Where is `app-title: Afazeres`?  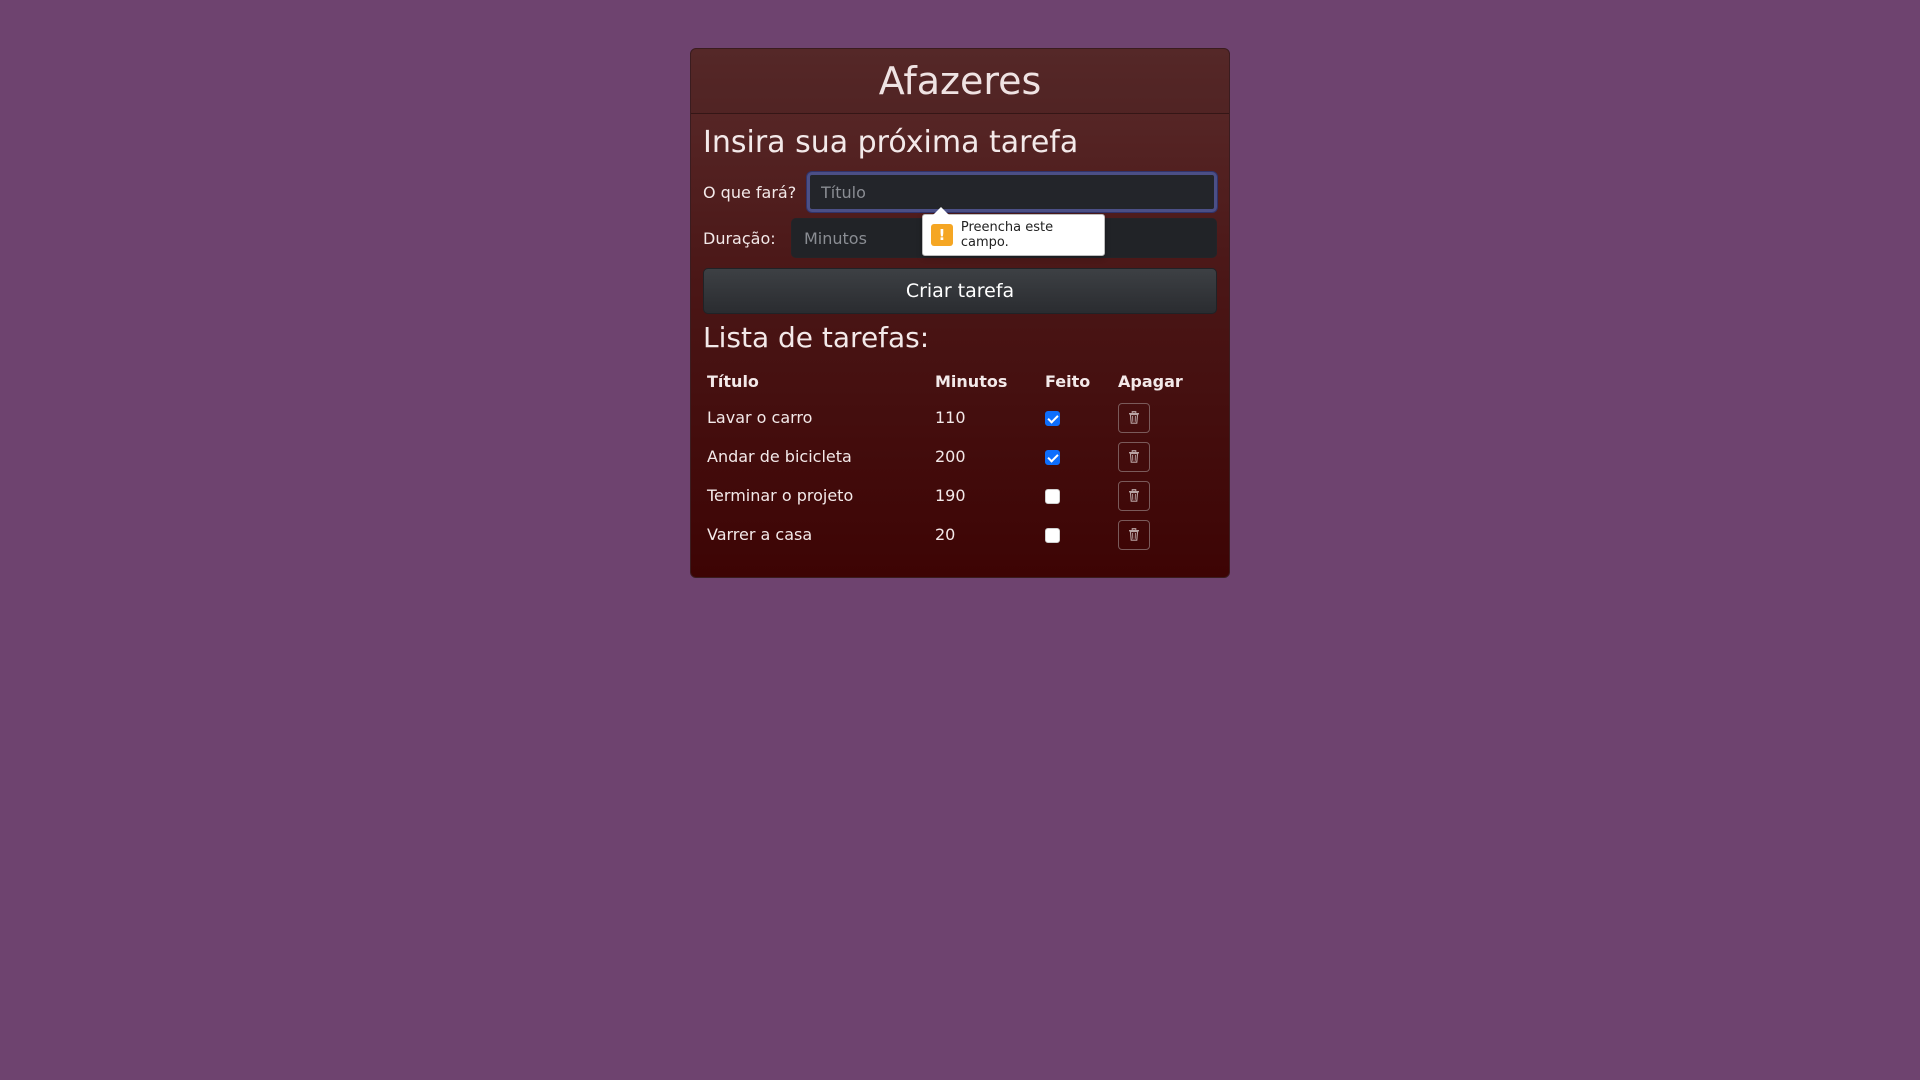
app-title: Afazeres is located at coordinates (960, 81).